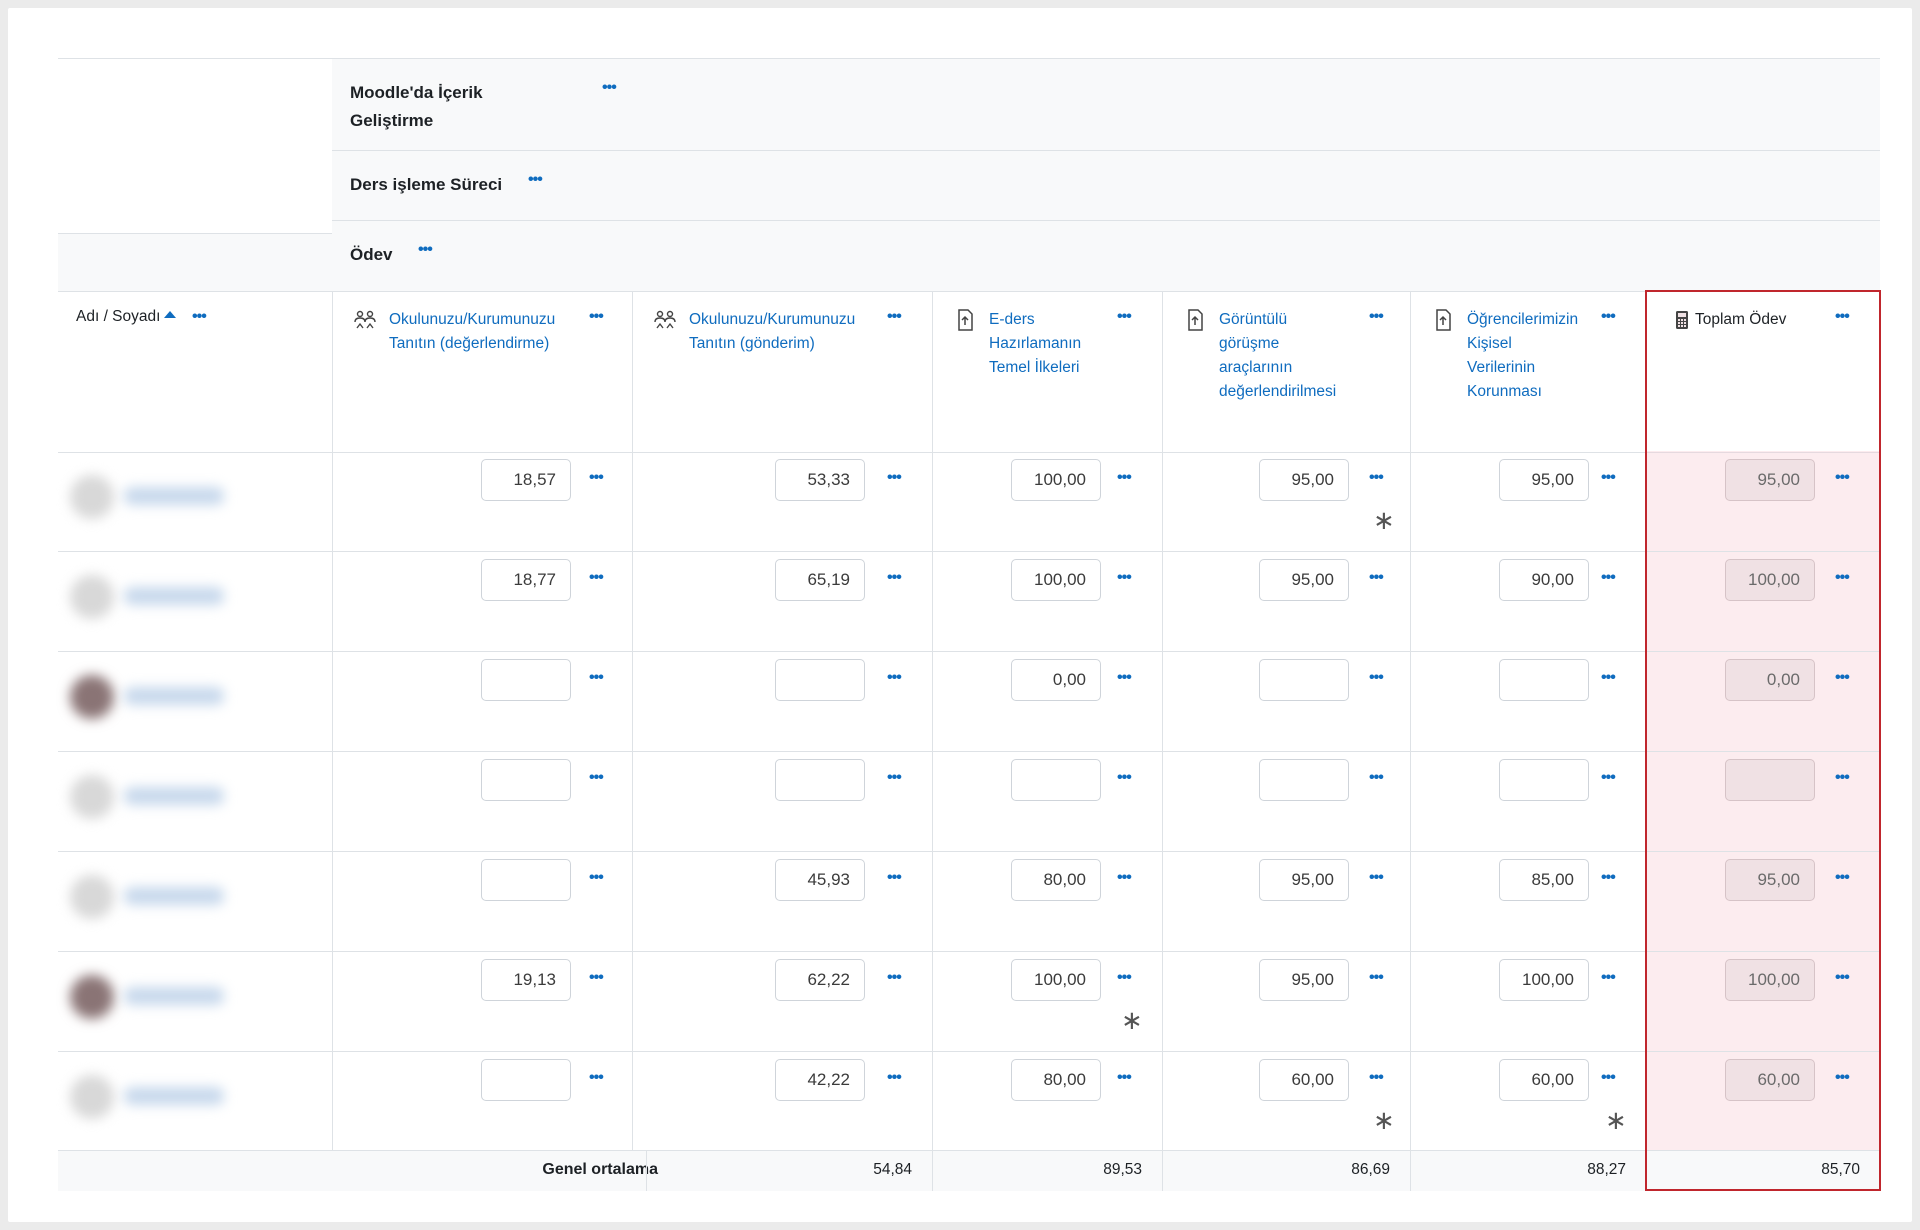  I want to click on column-title-5-line3: Verilerinin, so click(1537, 368).